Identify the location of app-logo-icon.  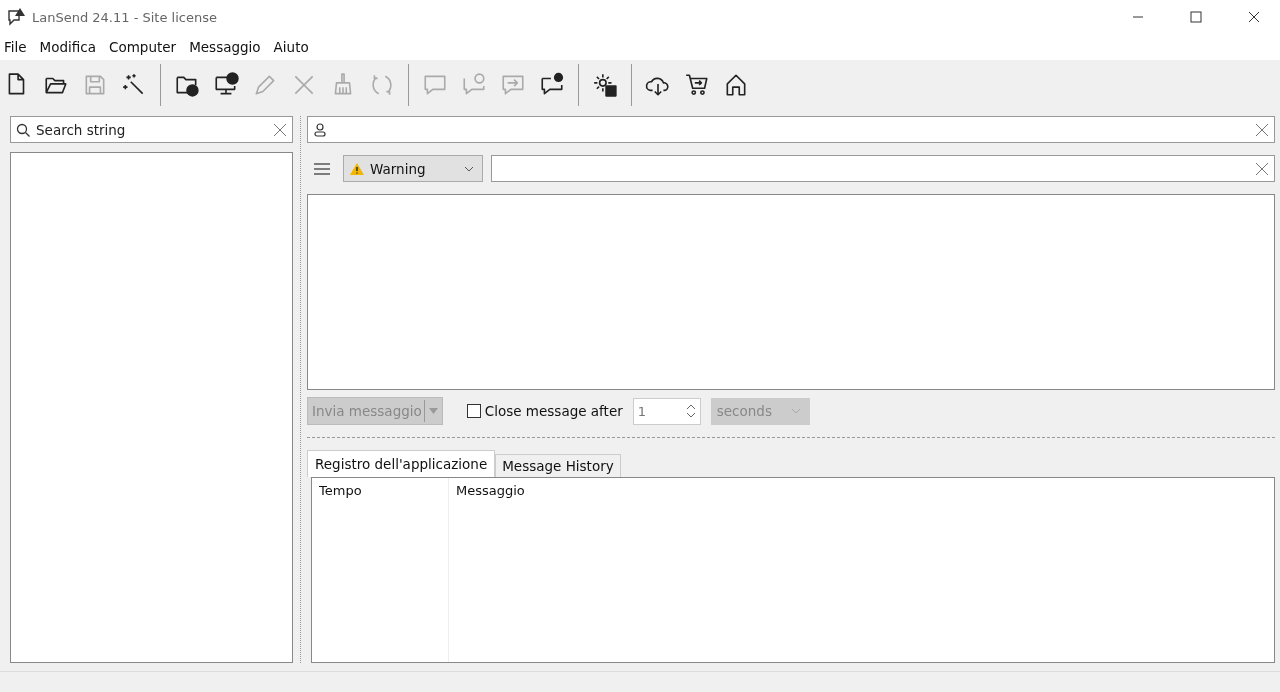
(16, 17).